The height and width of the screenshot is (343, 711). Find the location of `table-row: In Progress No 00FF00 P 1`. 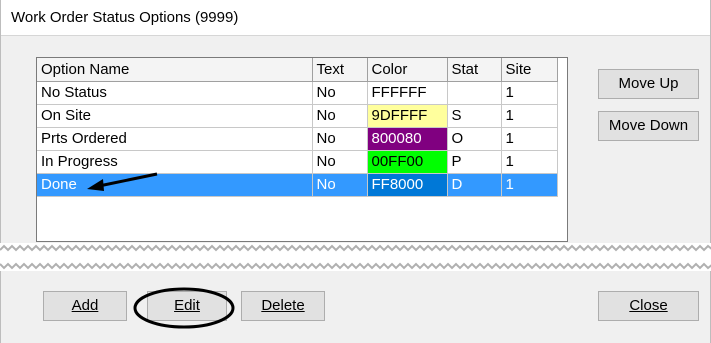

table-row: In Progress No 00FF00 P 1 is located at coordinates (297, 162).